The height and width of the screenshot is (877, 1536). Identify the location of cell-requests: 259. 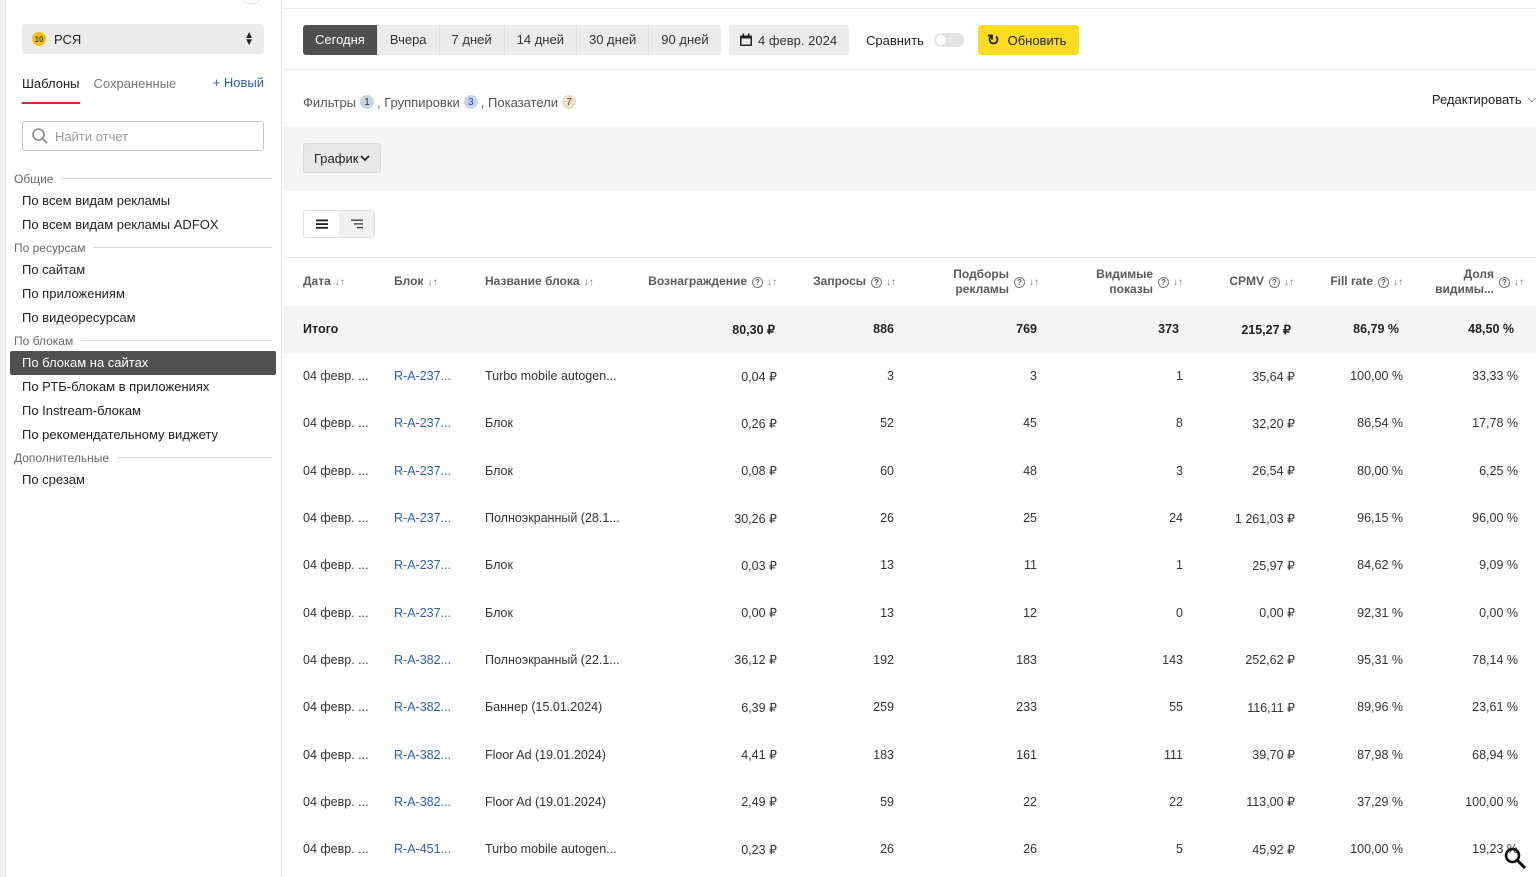
(883, 707).